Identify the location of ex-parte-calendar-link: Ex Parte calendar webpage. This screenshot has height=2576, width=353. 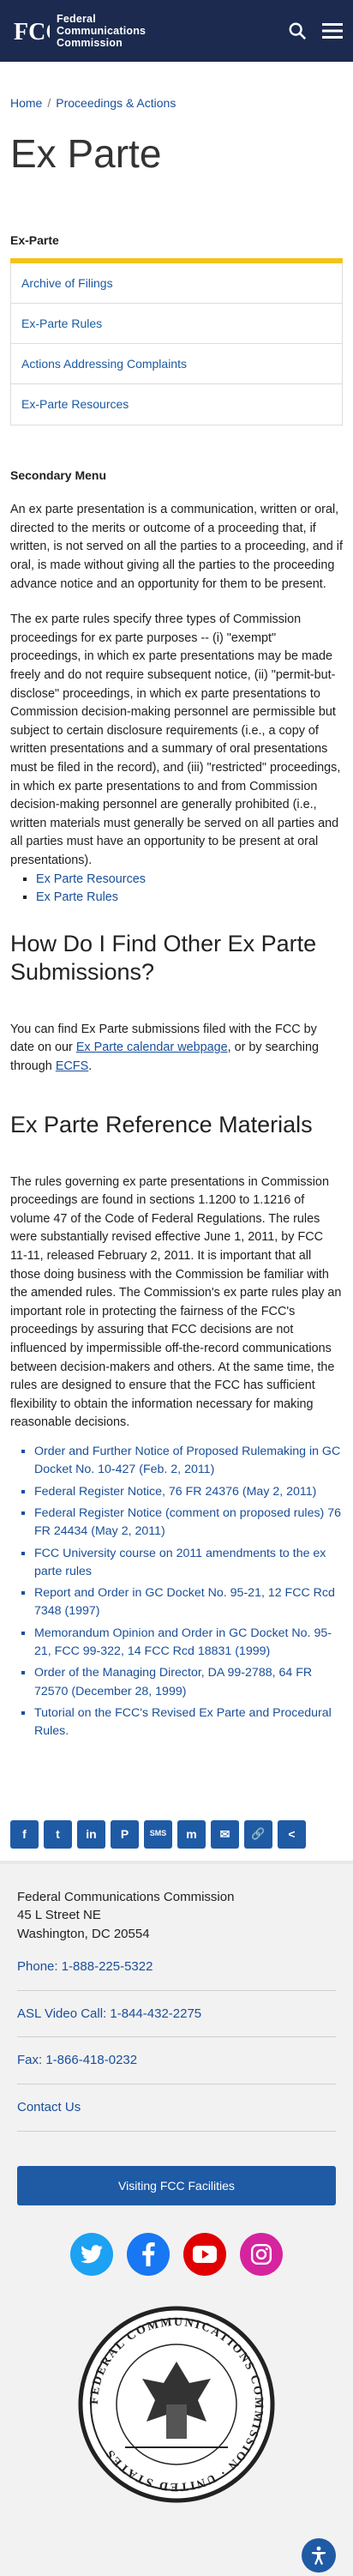
(152, 1047).